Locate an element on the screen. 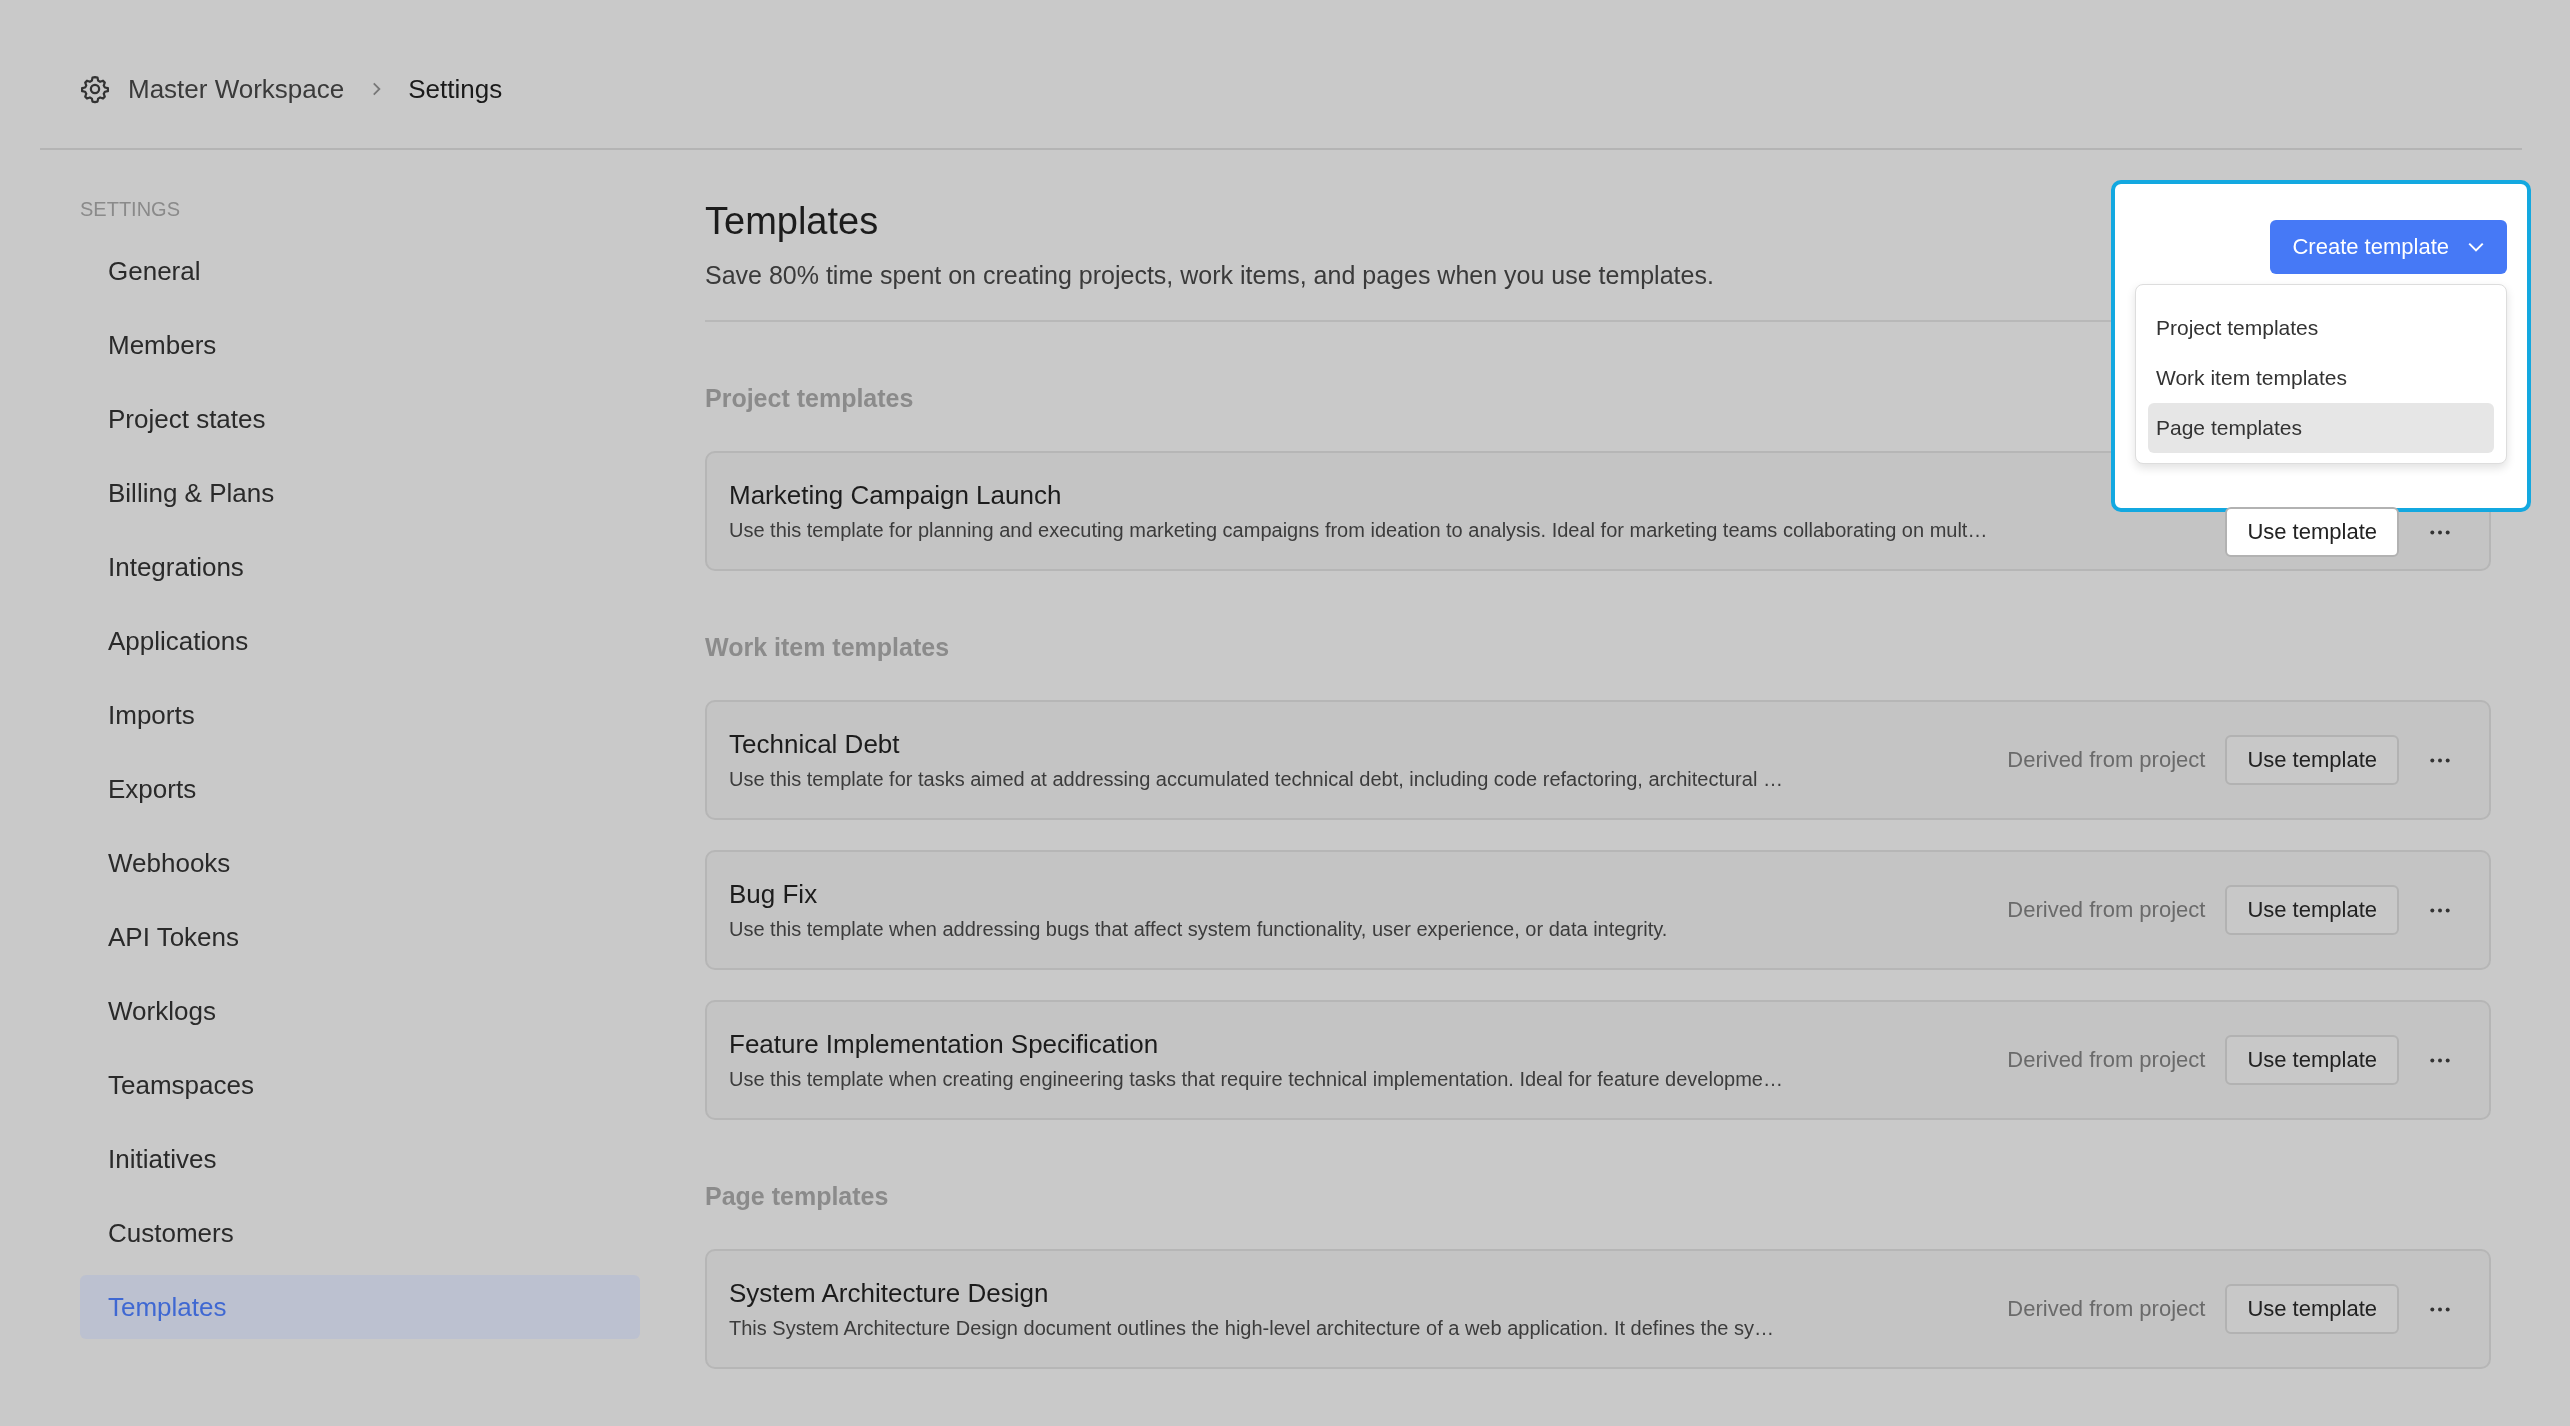 The width and height of the screenshot is (2570, 1426). chevron-down-icon is located at coordinates (2476, 247).